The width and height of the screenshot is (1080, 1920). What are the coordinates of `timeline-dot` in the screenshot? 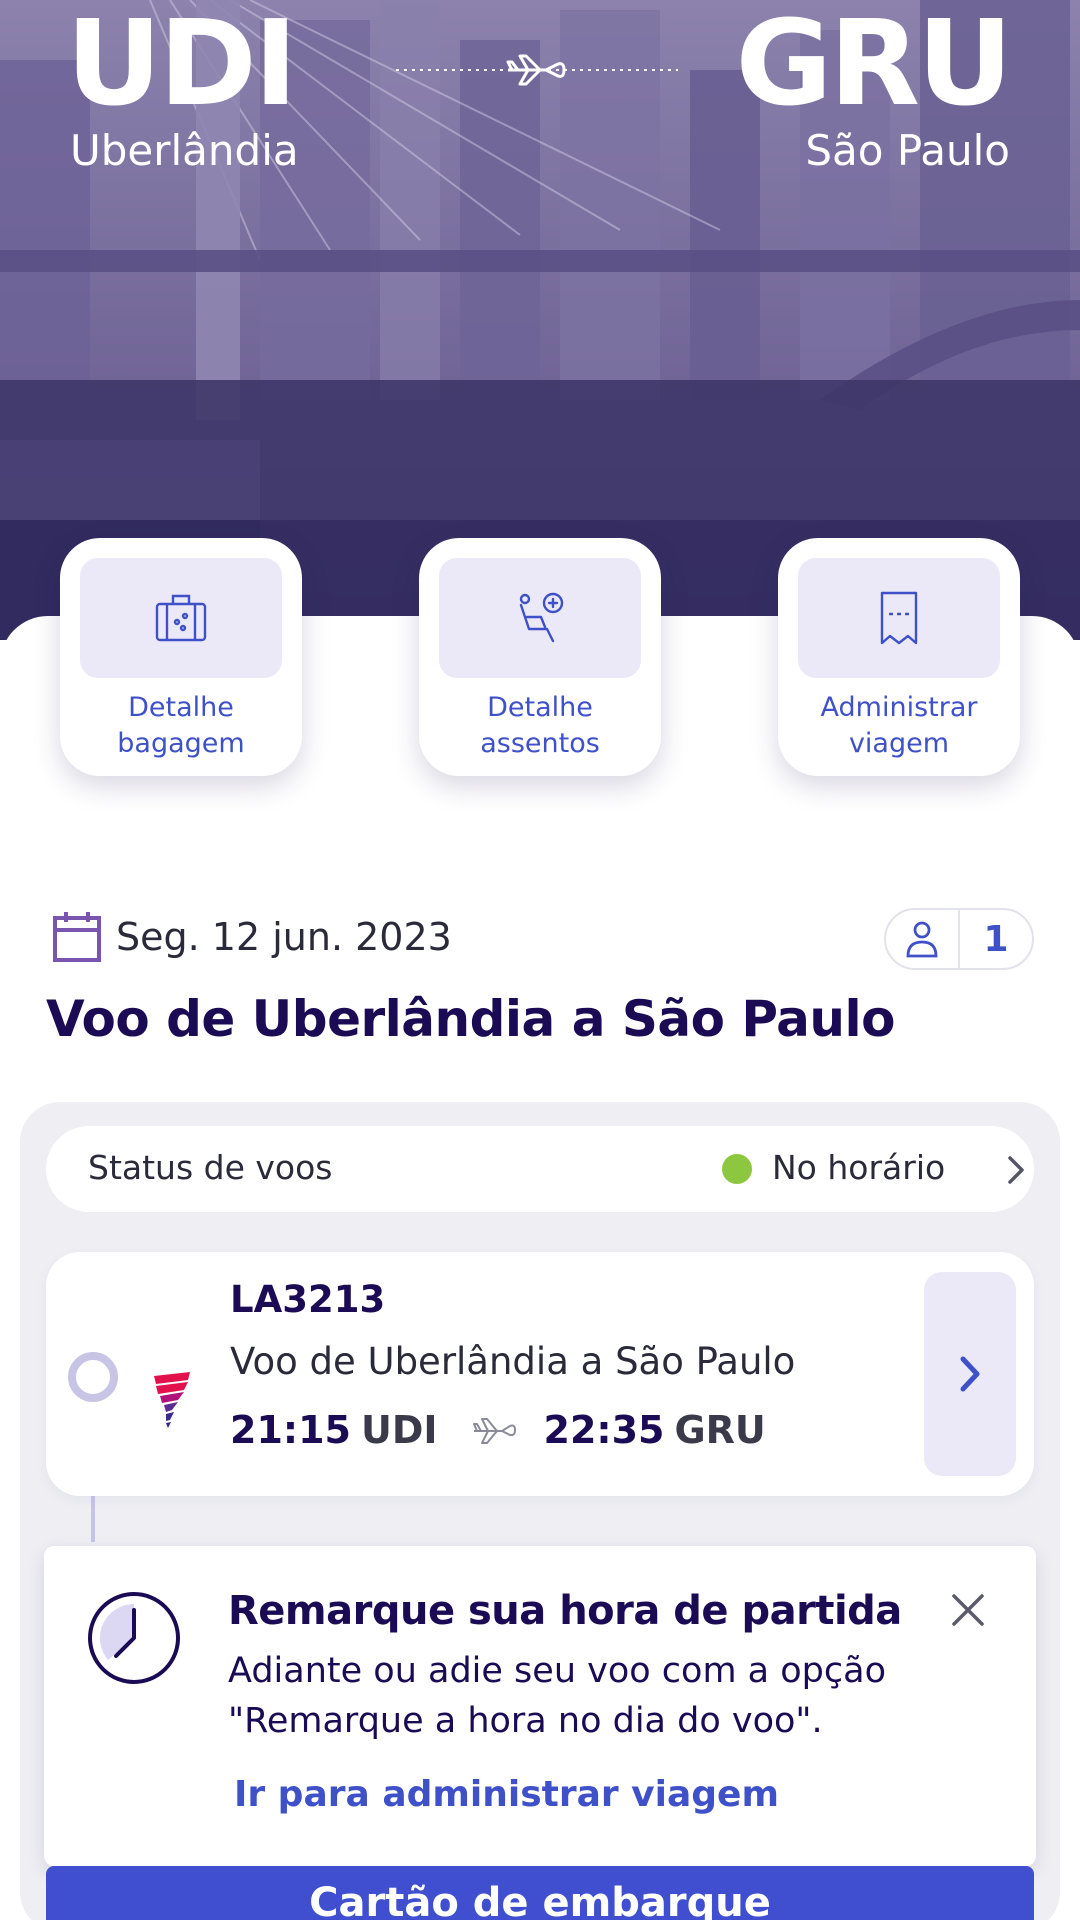 It's located at (93, 1377).